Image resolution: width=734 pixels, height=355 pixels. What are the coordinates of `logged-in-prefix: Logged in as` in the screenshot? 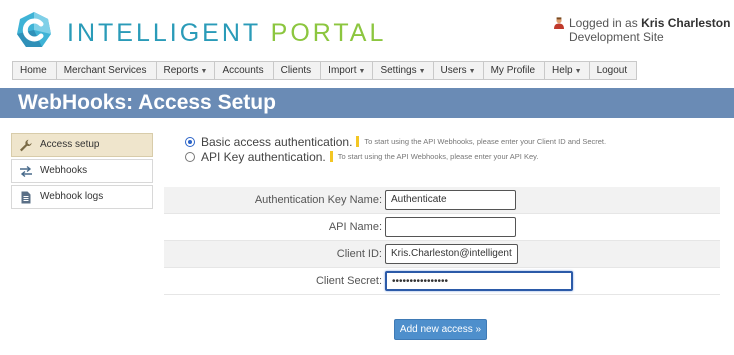 It's located at (605, 23).